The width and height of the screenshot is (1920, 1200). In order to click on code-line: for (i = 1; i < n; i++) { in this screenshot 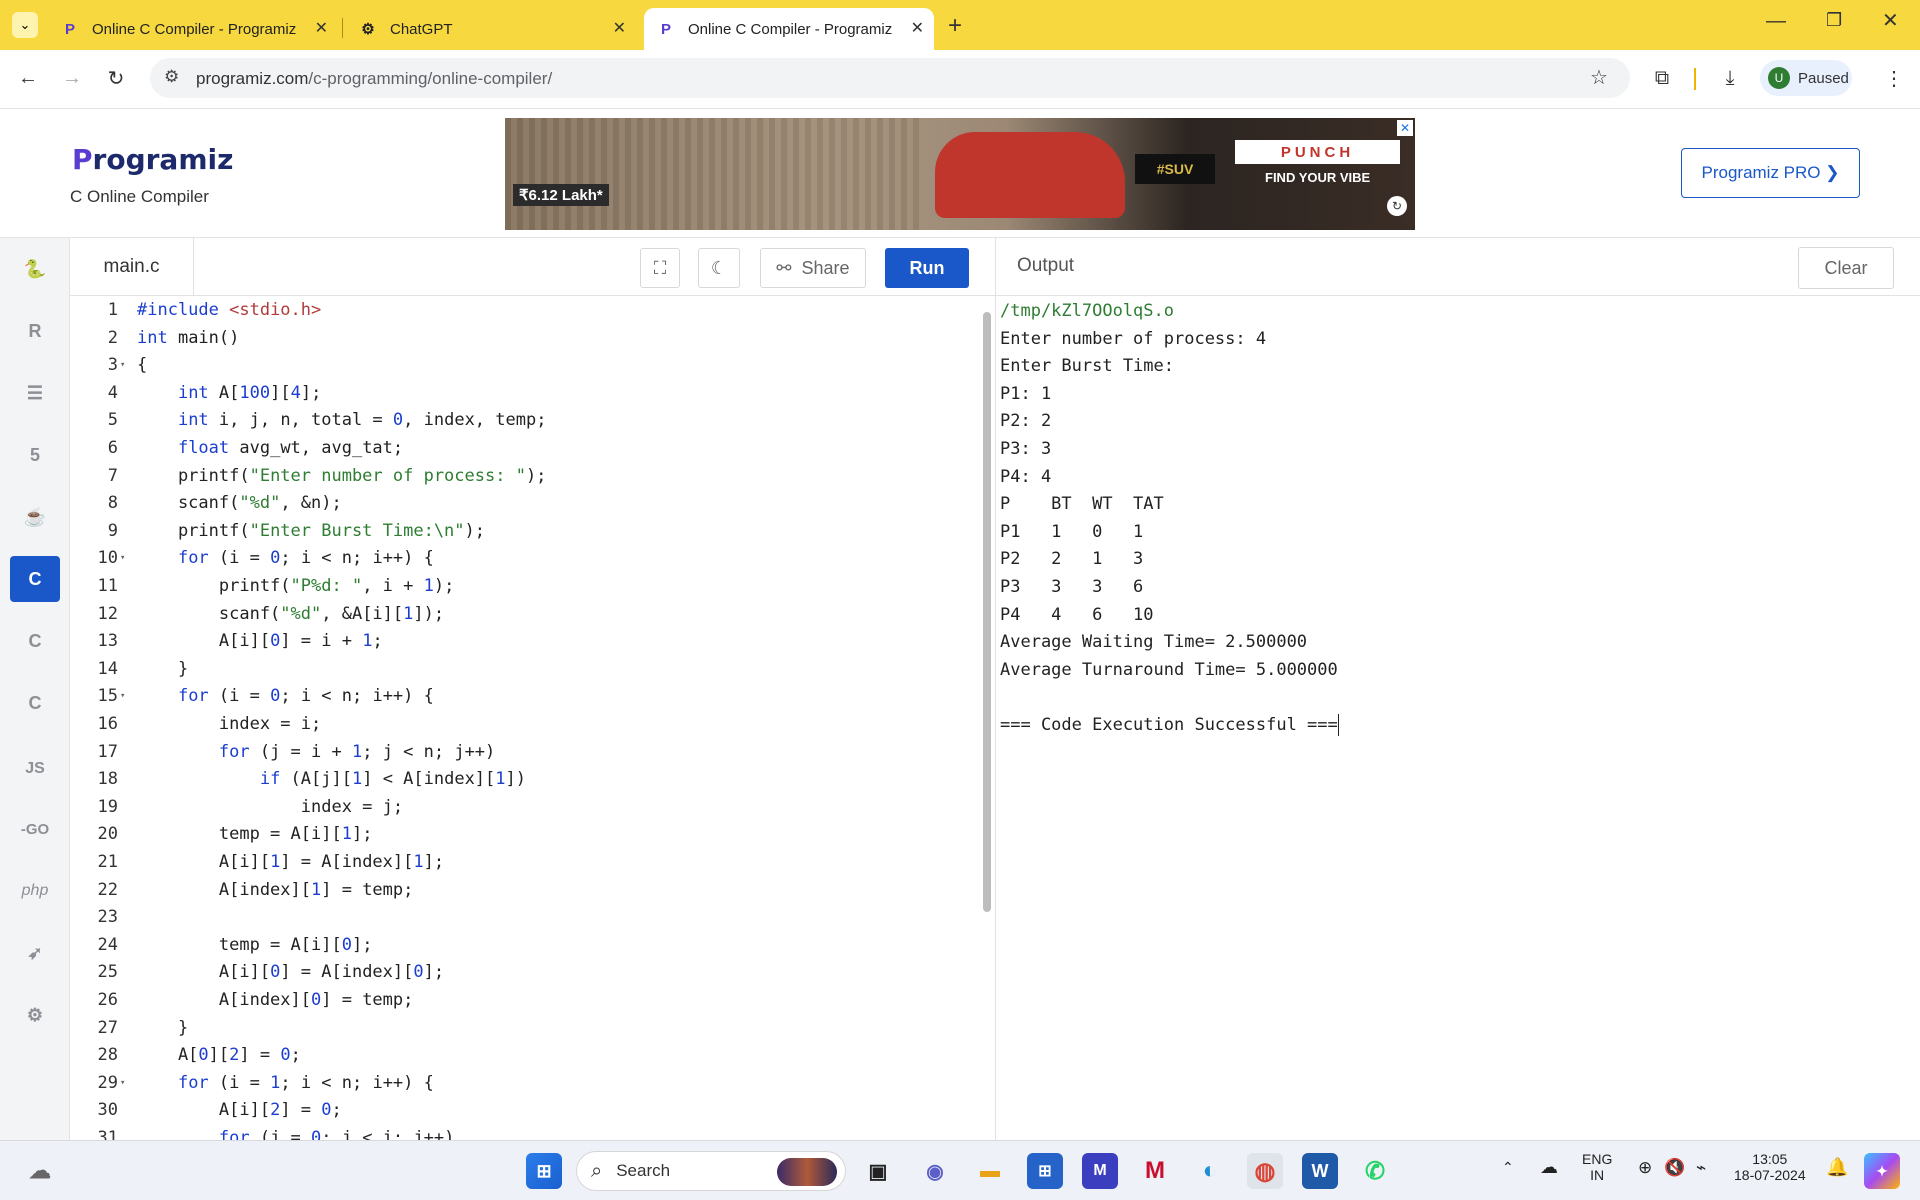, I will do `click(305, 1082)`.